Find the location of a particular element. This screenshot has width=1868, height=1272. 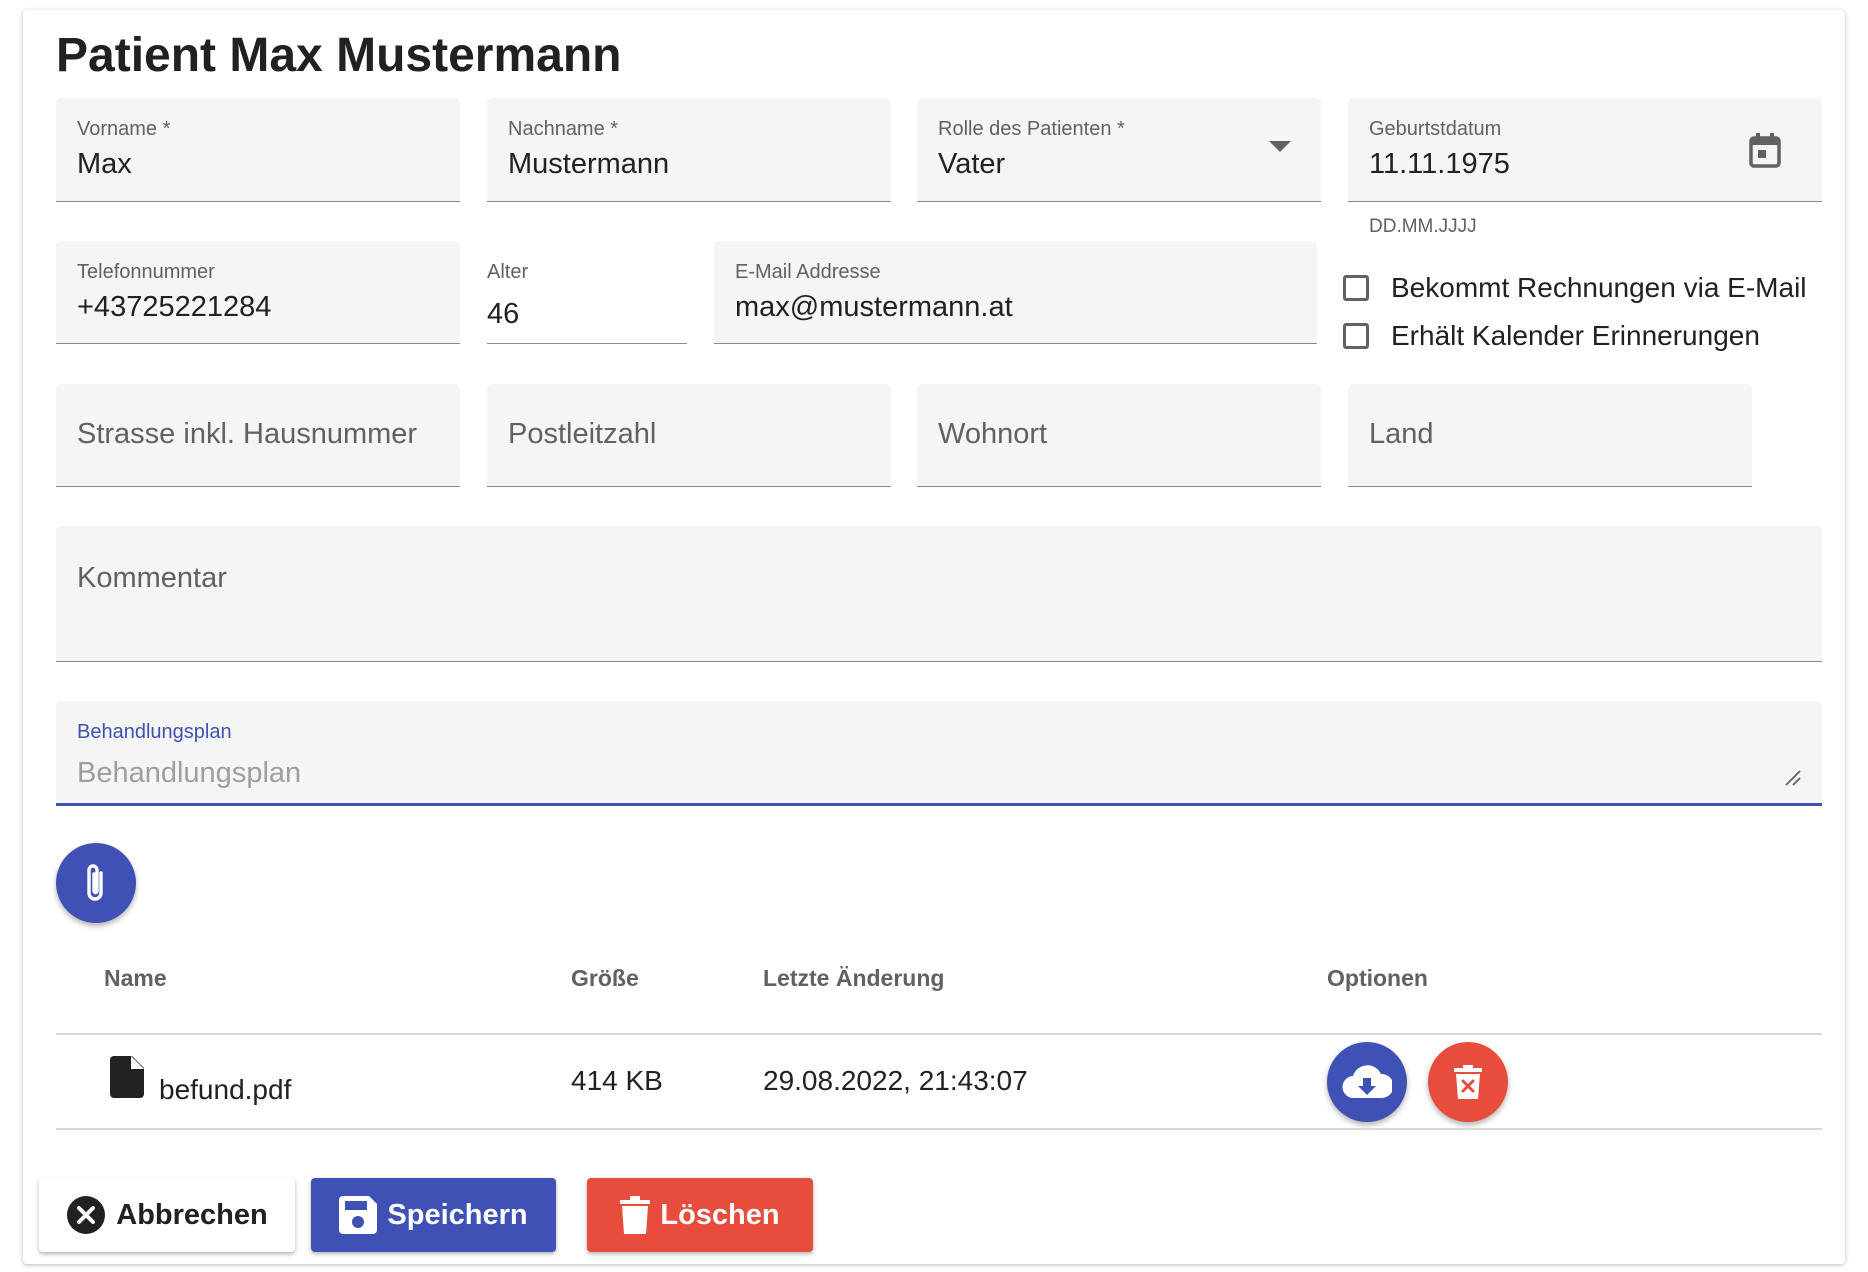

checkbox-erinnerungen: Erhält Kalender Erinnerungen is located at coordinates (1551, 336).